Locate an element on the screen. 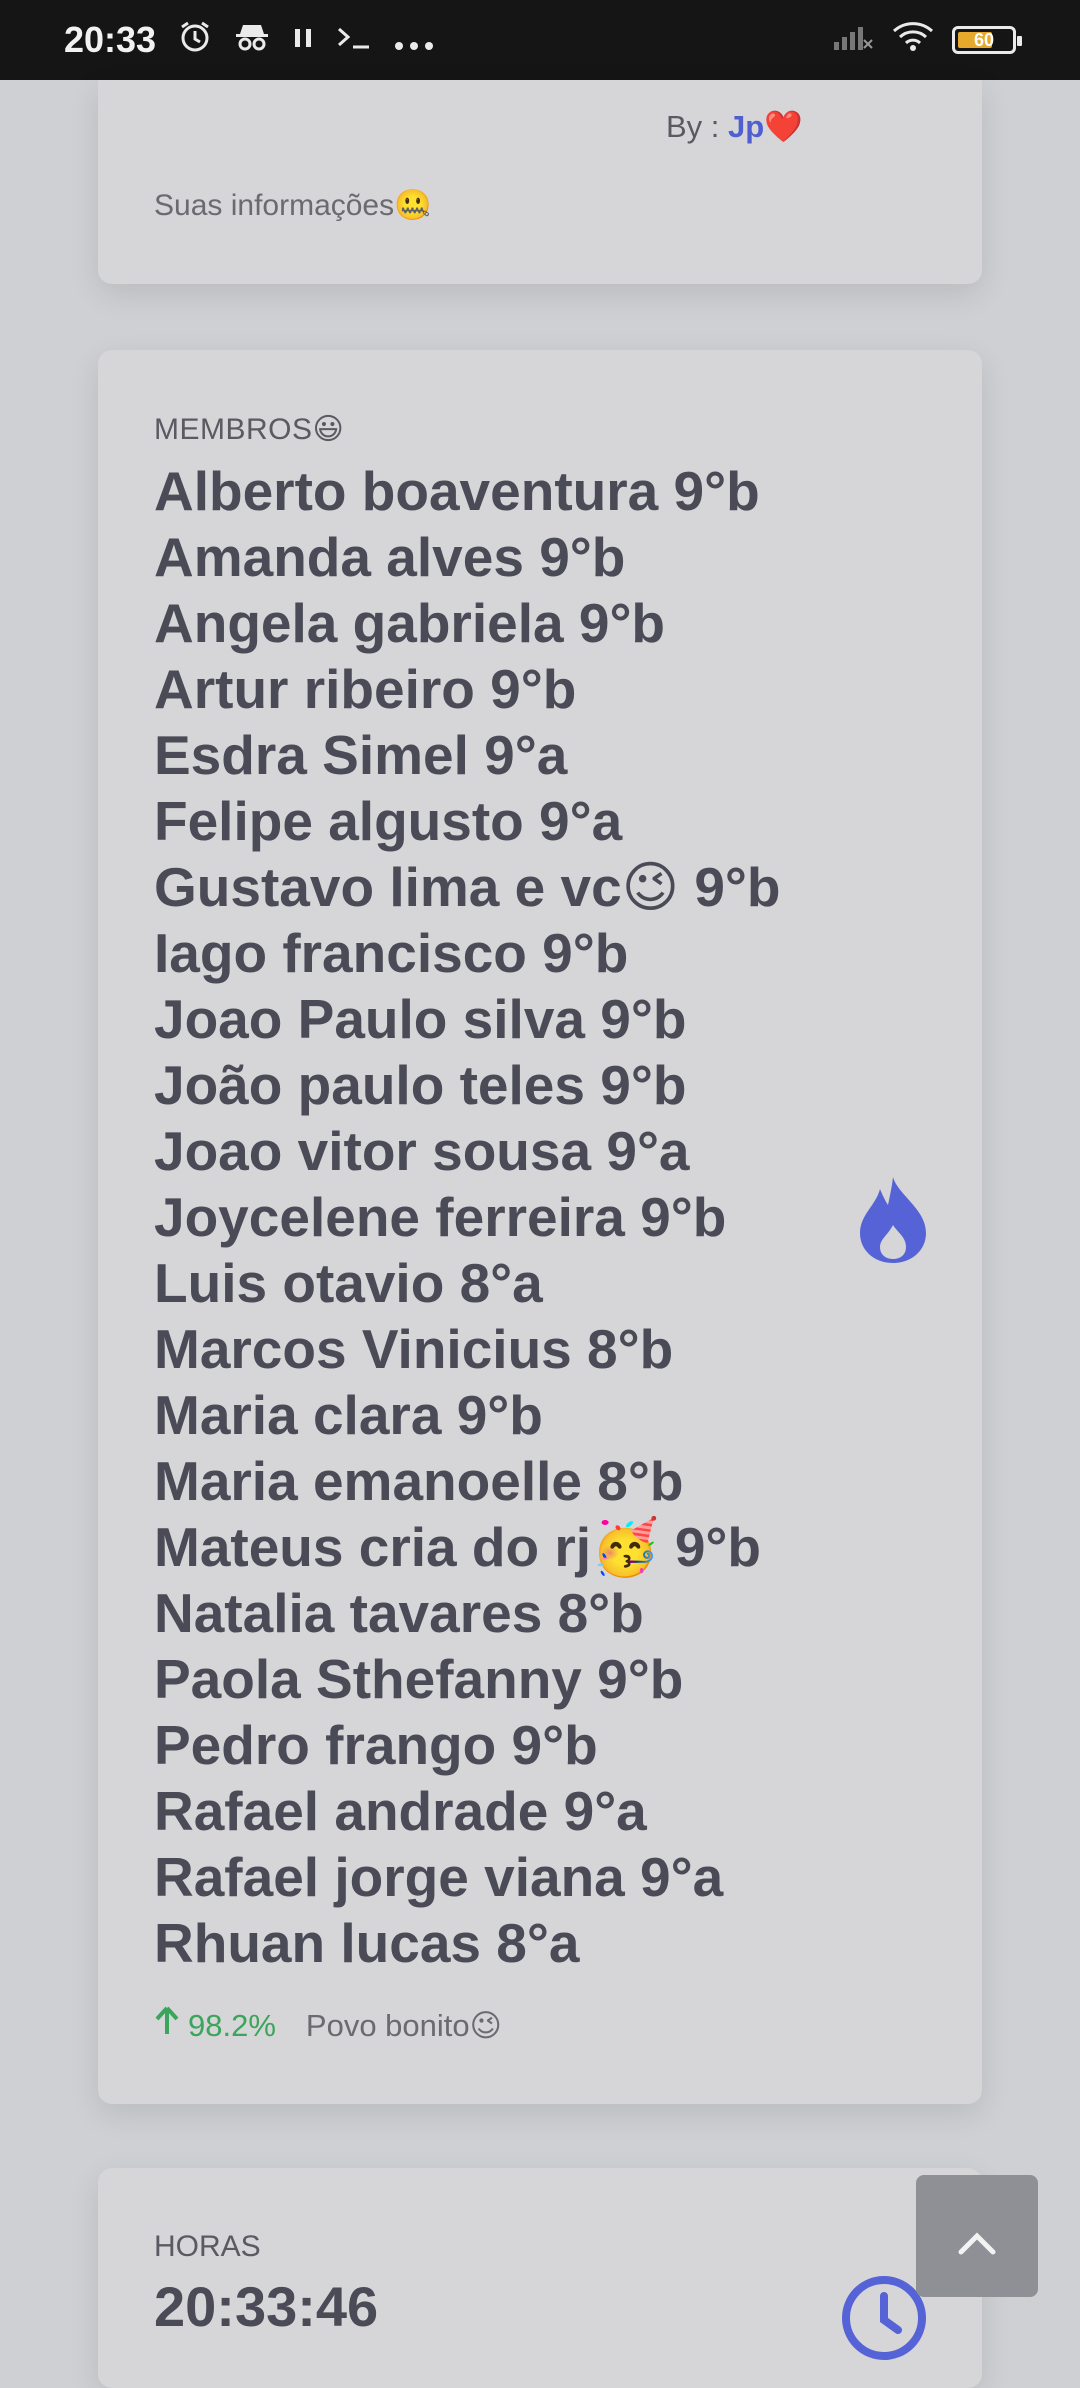  by-label: By : is located at coordinates (697, 126).